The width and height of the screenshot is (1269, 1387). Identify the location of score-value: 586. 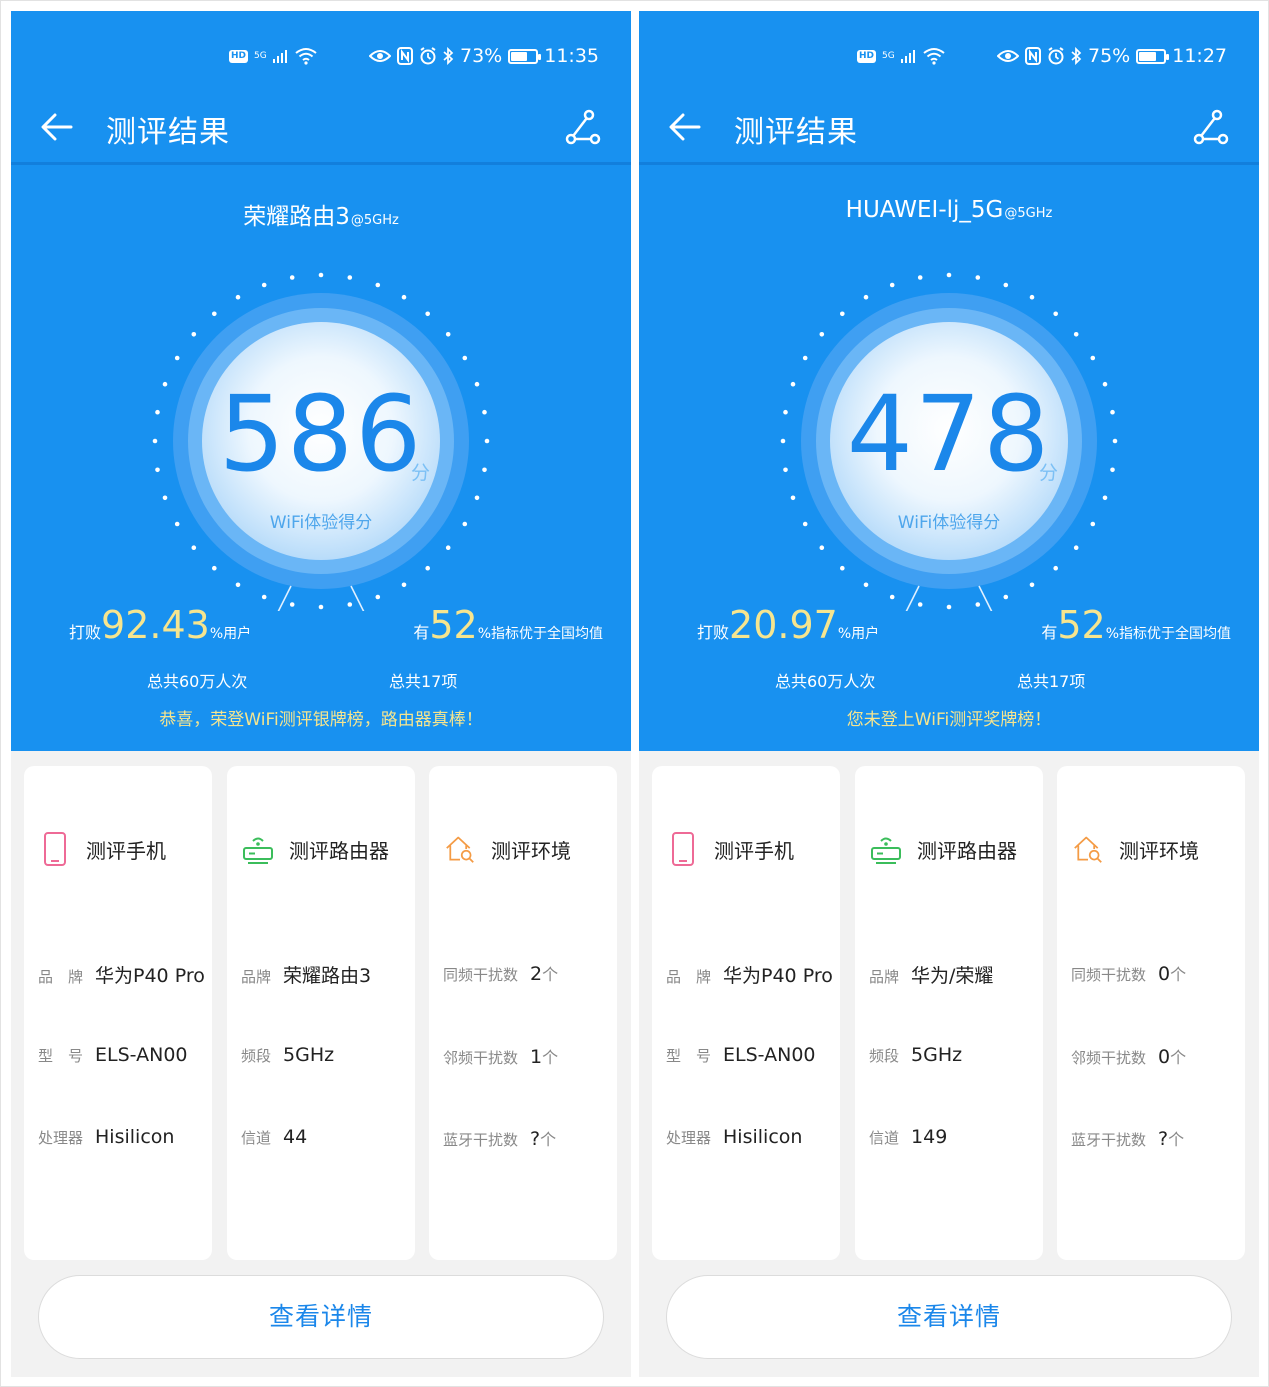
(321, 434).